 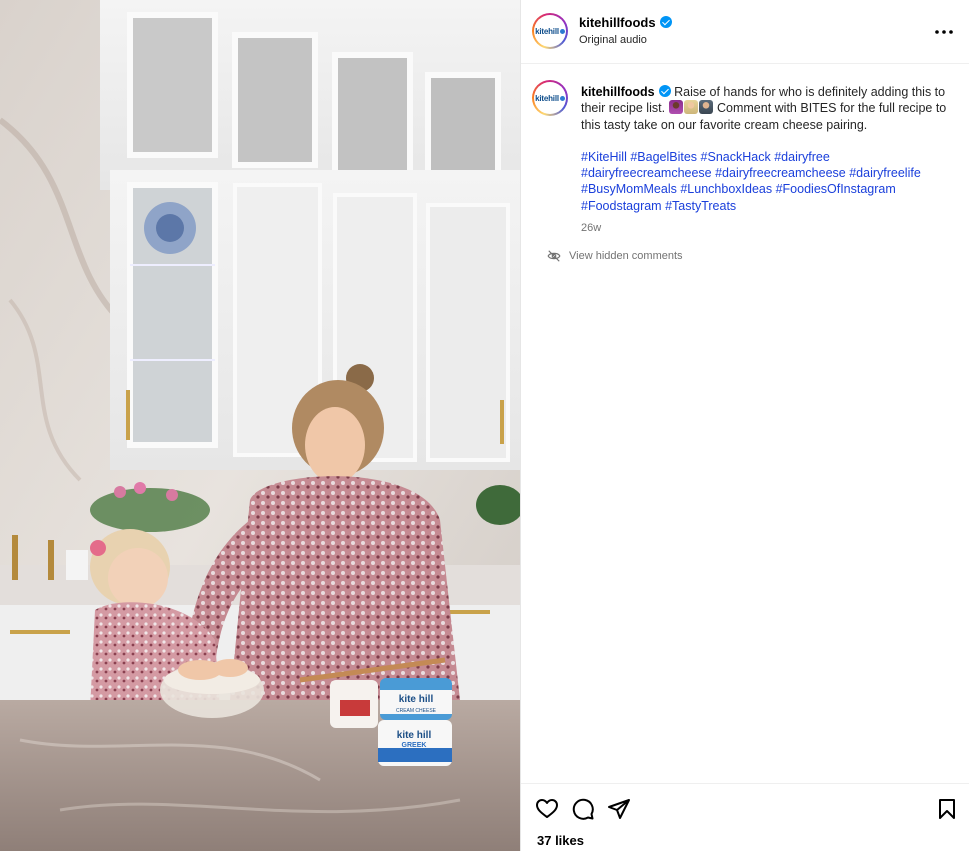 What do you see at coordinates (944, 32) in the screenshot?
I see `more-options-icon` at bounding box center [944, 32].